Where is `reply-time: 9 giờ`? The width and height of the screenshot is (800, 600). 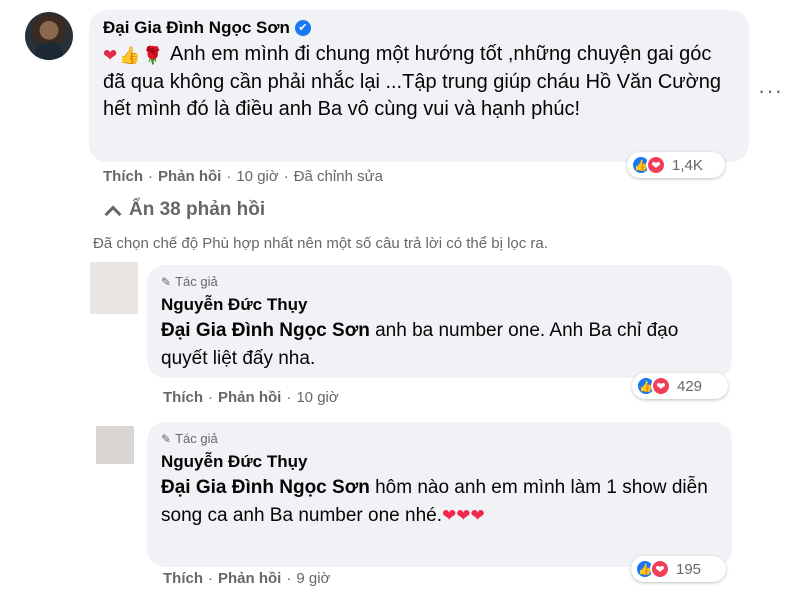
reply-time: 9 giờ is located at coordinates (313, 578).